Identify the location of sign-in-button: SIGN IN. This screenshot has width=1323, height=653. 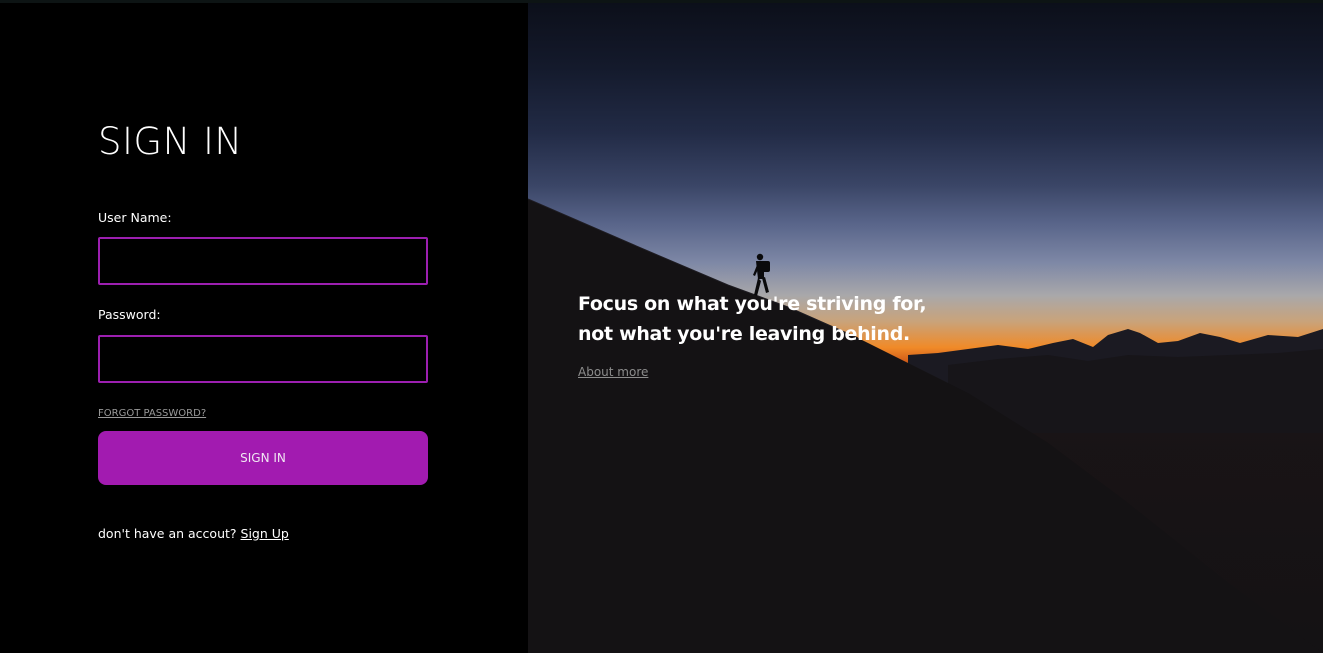
(263, 458).